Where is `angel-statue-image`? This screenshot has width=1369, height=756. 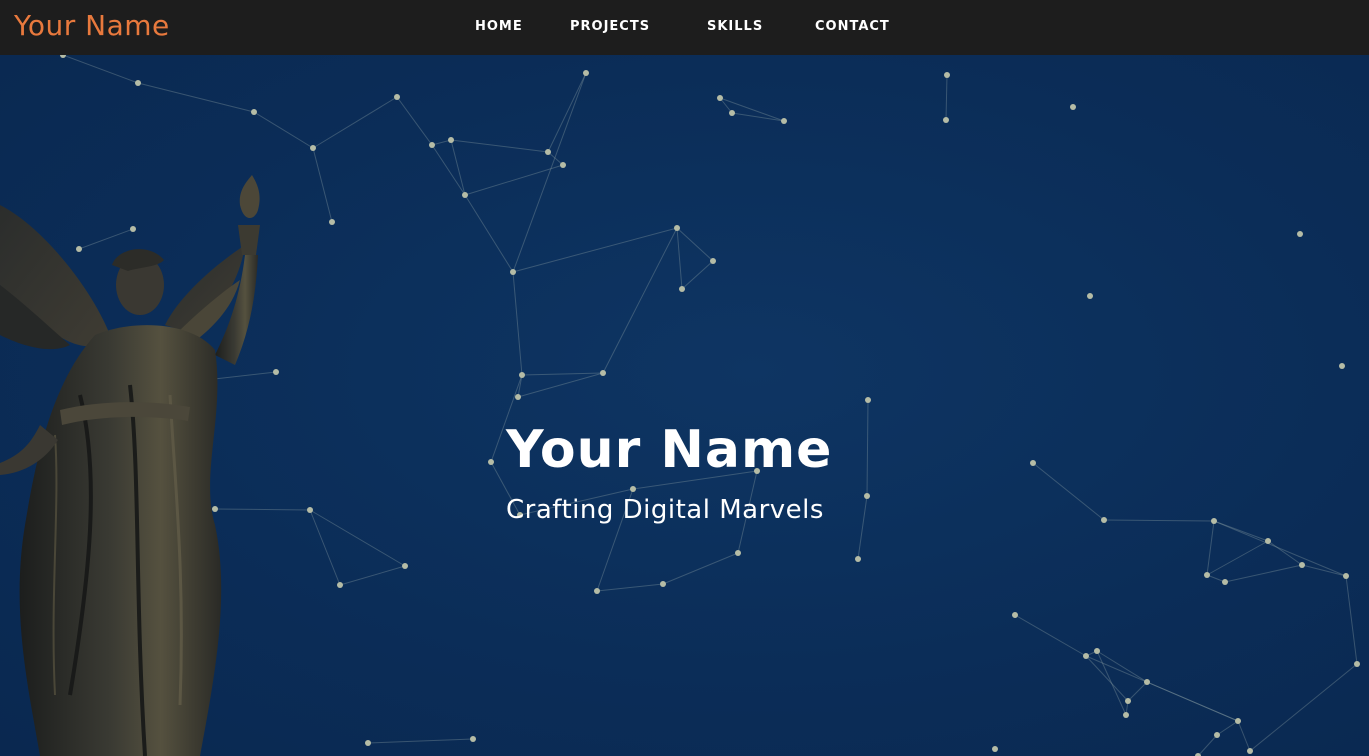
angel-statue-image is located at coordinates (130, 465).